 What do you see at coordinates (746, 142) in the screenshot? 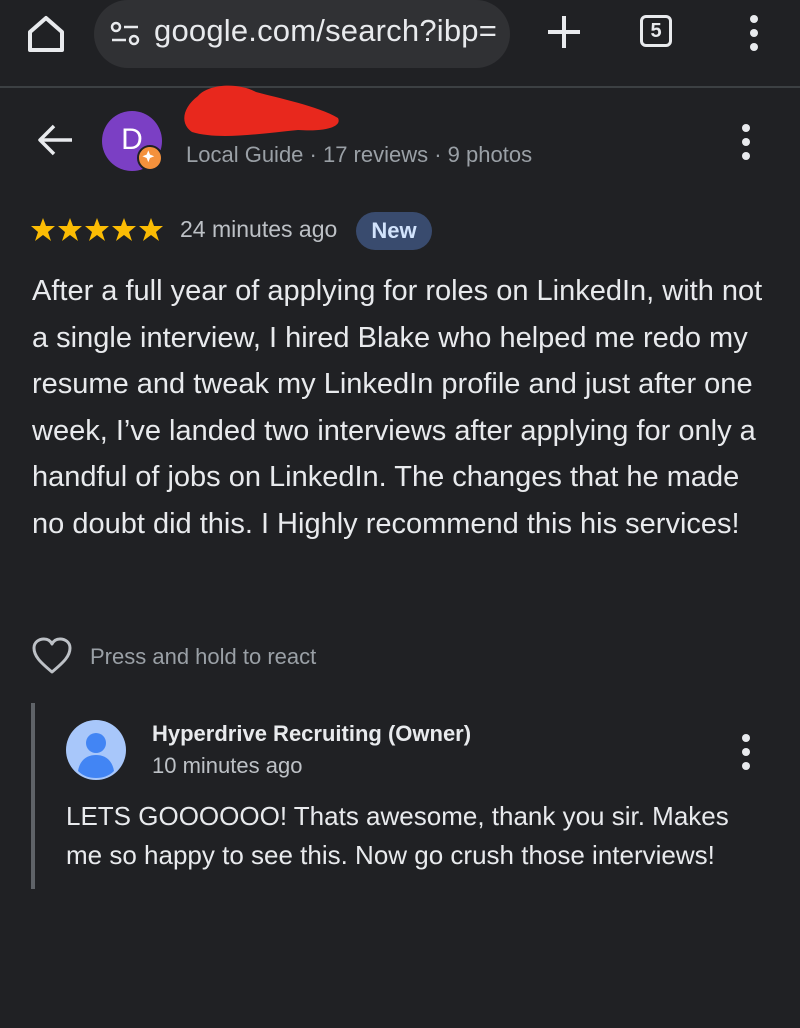
I see `review-more-icon` at bounding box center [746, 142].